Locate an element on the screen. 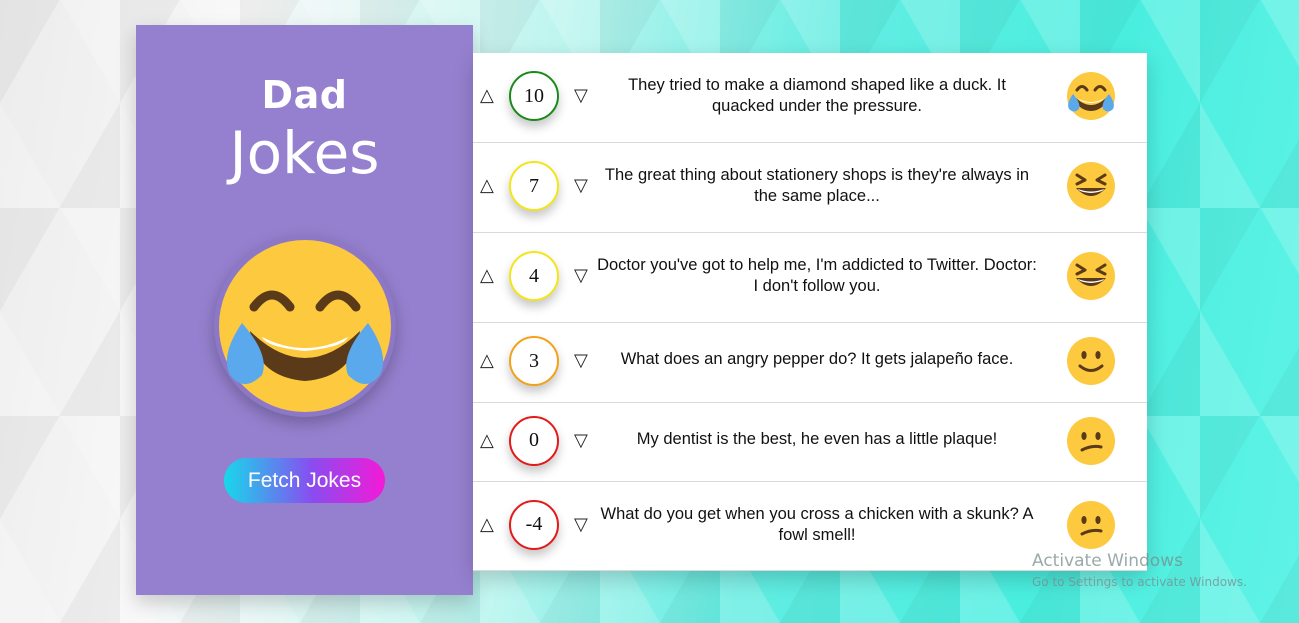 The image size is (1299, 623). title-jokes: Jokes is located at coordinates (304, 153).